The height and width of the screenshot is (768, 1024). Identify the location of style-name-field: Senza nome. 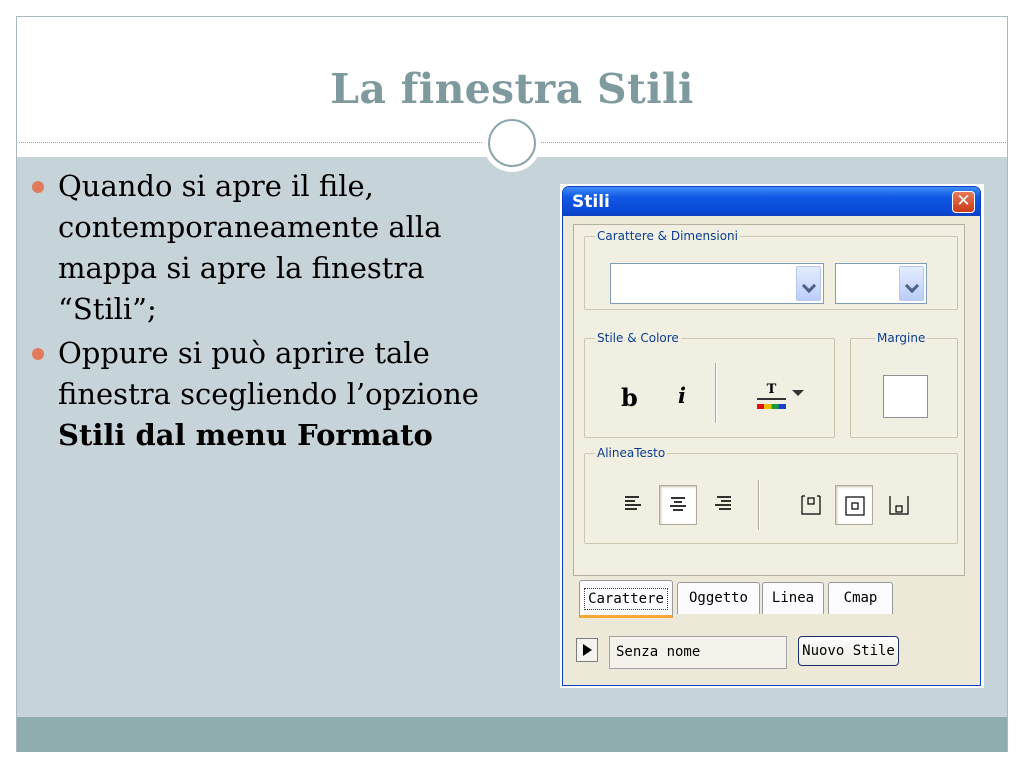
(698, 652).